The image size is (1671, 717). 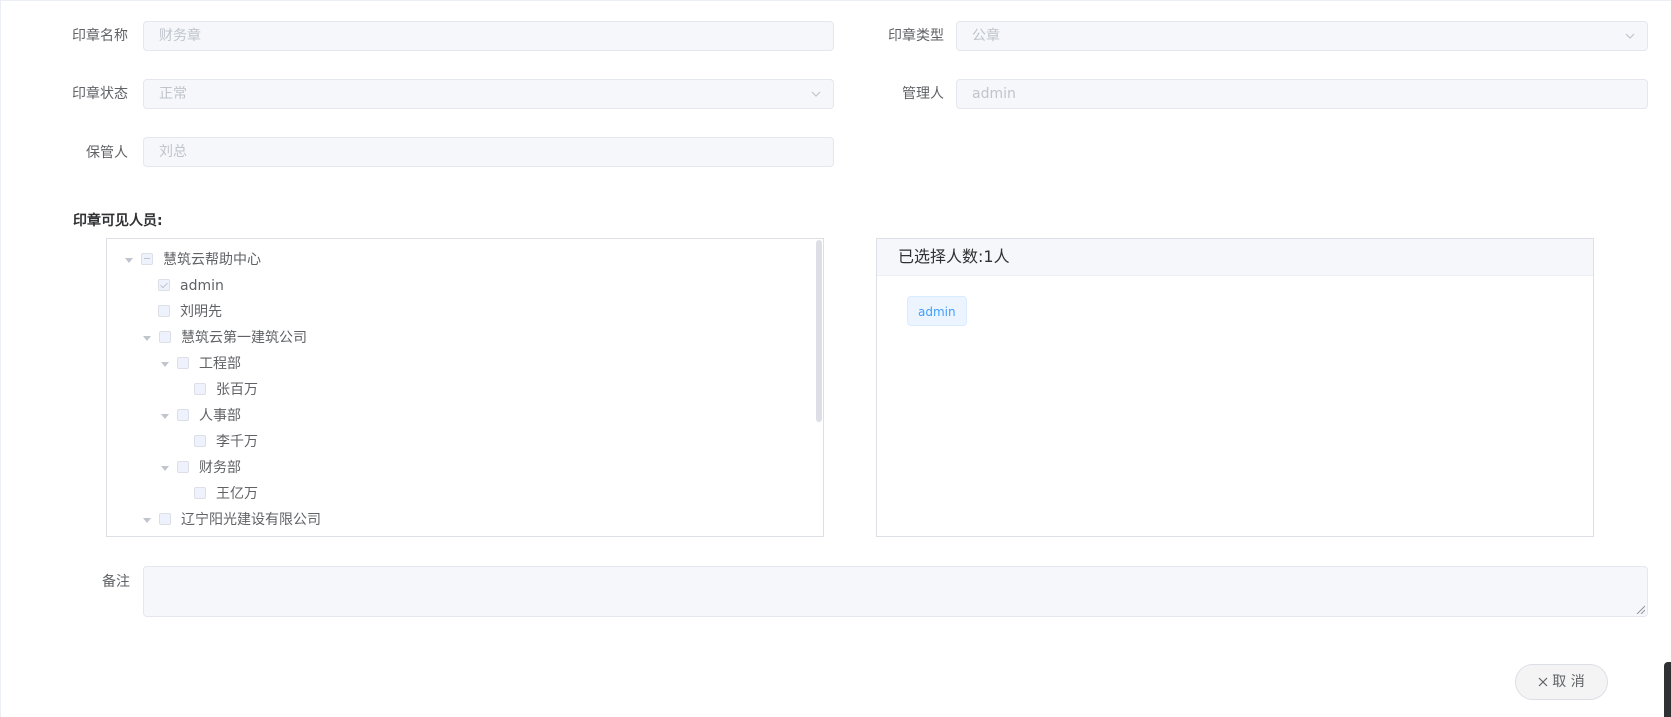 I want to click on seal-type-select: 公章, so click(x=1302, y=36).